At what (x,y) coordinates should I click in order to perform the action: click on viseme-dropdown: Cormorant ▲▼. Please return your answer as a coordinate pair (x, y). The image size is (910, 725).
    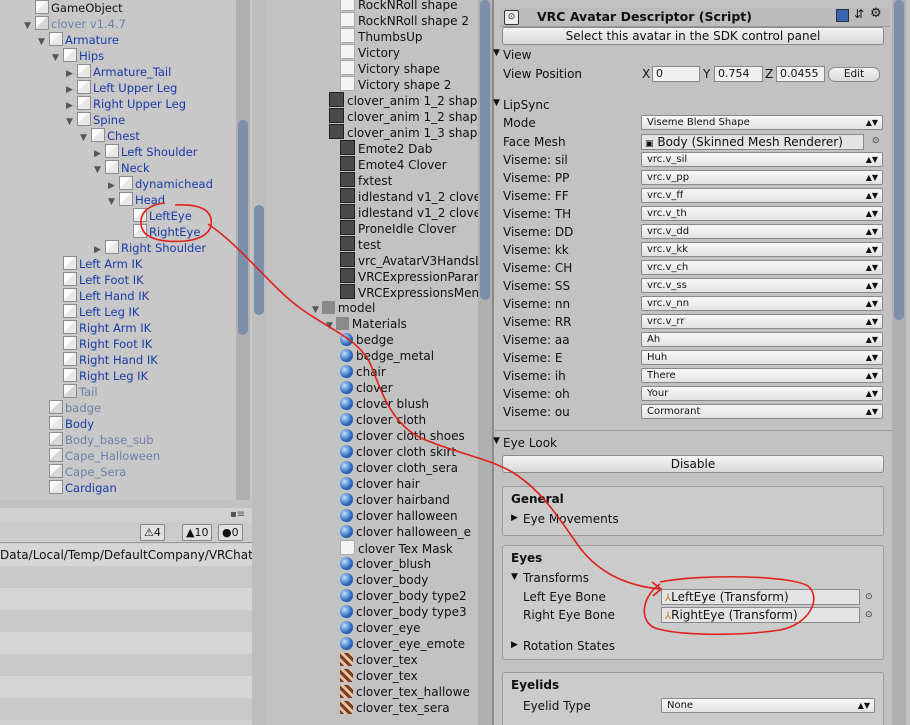
    Looking at the image, I should click on (762, 411).